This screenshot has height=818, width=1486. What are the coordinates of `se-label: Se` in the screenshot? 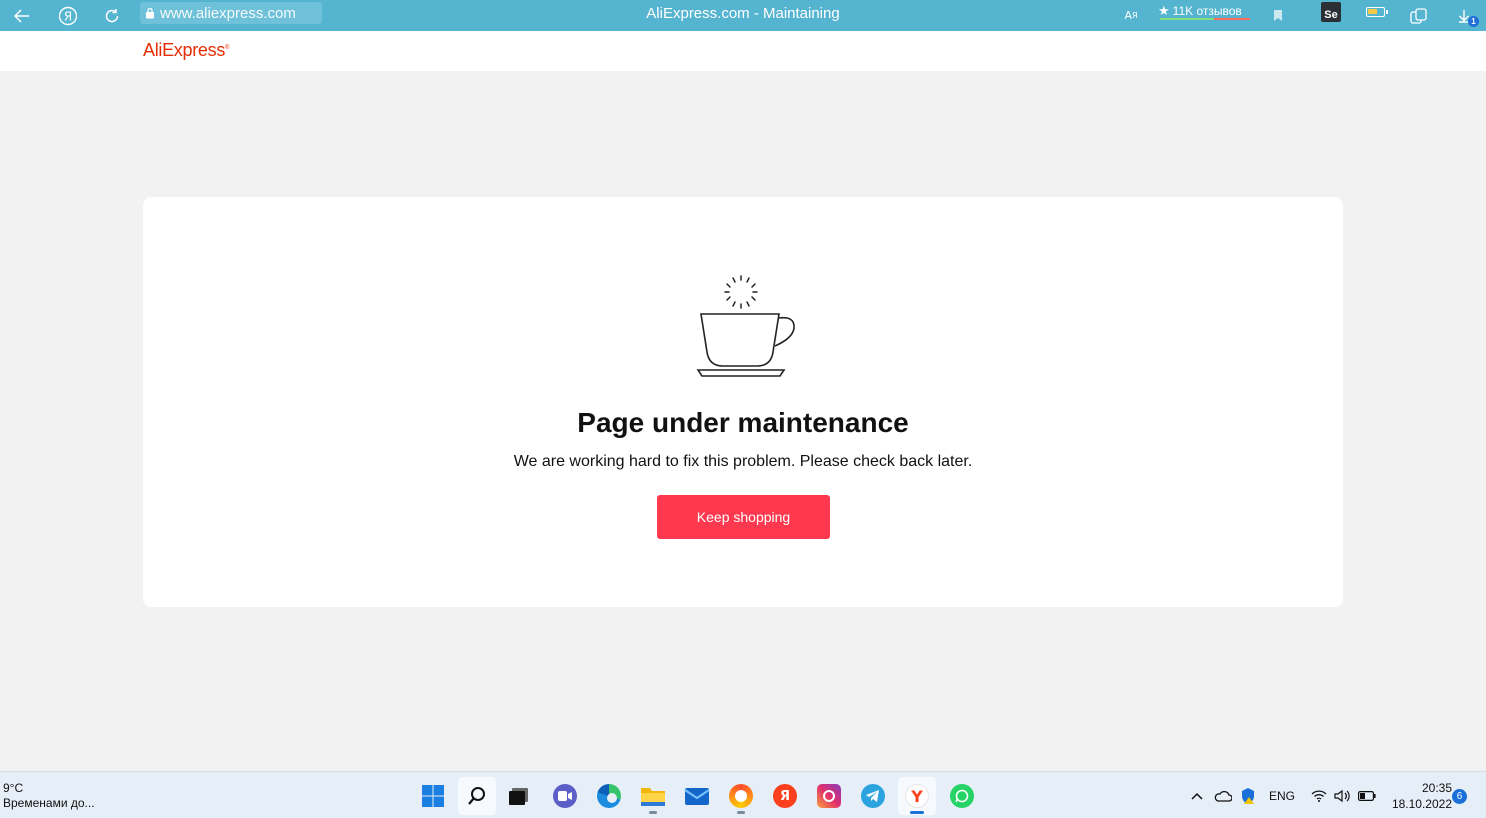 It's located at (1331, 15).